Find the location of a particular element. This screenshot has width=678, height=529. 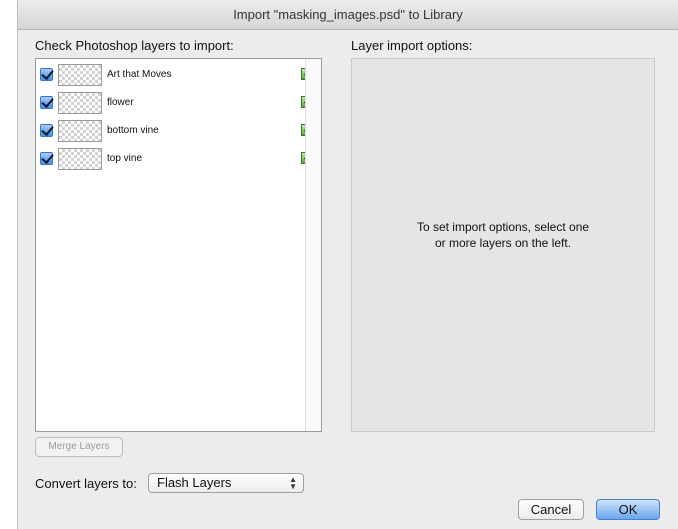

options-section-label: Layer import options: is located at coordinates (412, 45).